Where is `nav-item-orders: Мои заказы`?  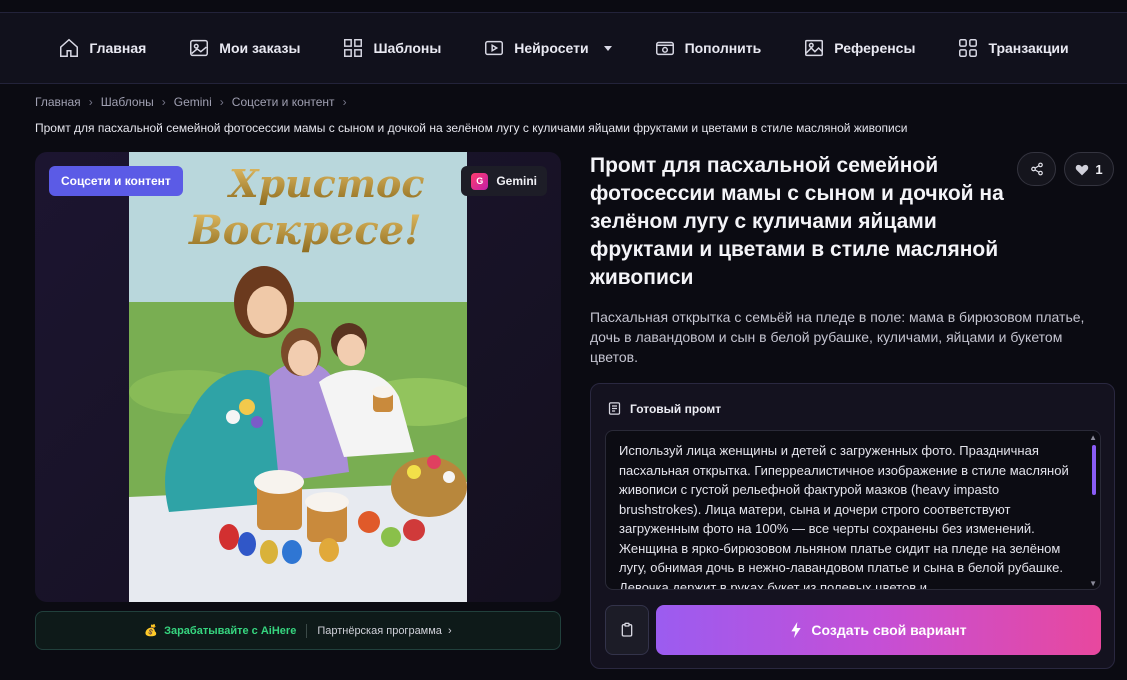 nav-item-orders: Мои заказы is located at coordinates (244, 48).